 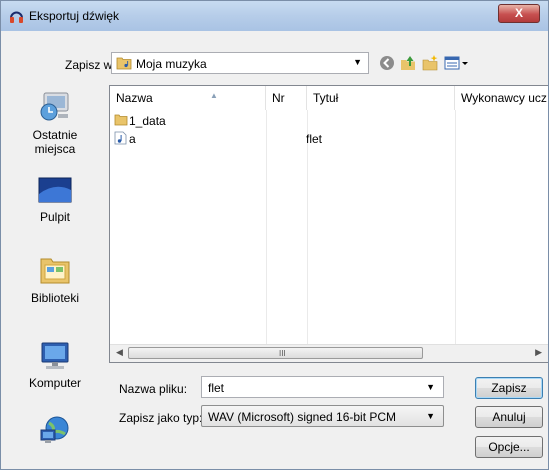 I want to click on up-folder-icon, so click(x=408, y=63).